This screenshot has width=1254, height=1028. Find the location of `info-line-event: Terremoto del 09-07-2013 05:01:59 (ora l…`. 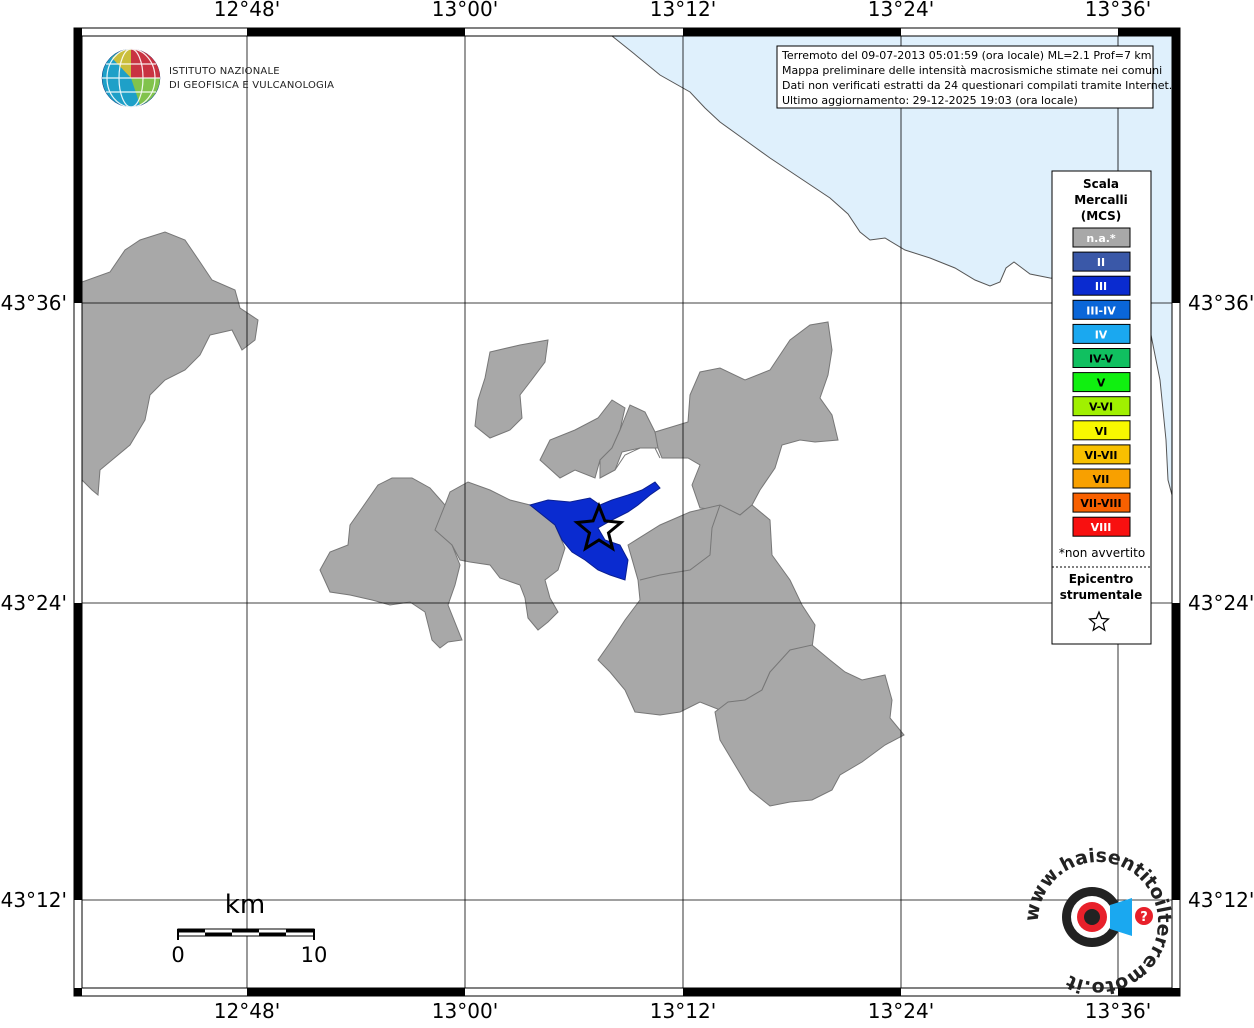

info-line-event: Terremoto del 09-07-2013 05:01:59 (ora l… is located at coordinates (966, 55).